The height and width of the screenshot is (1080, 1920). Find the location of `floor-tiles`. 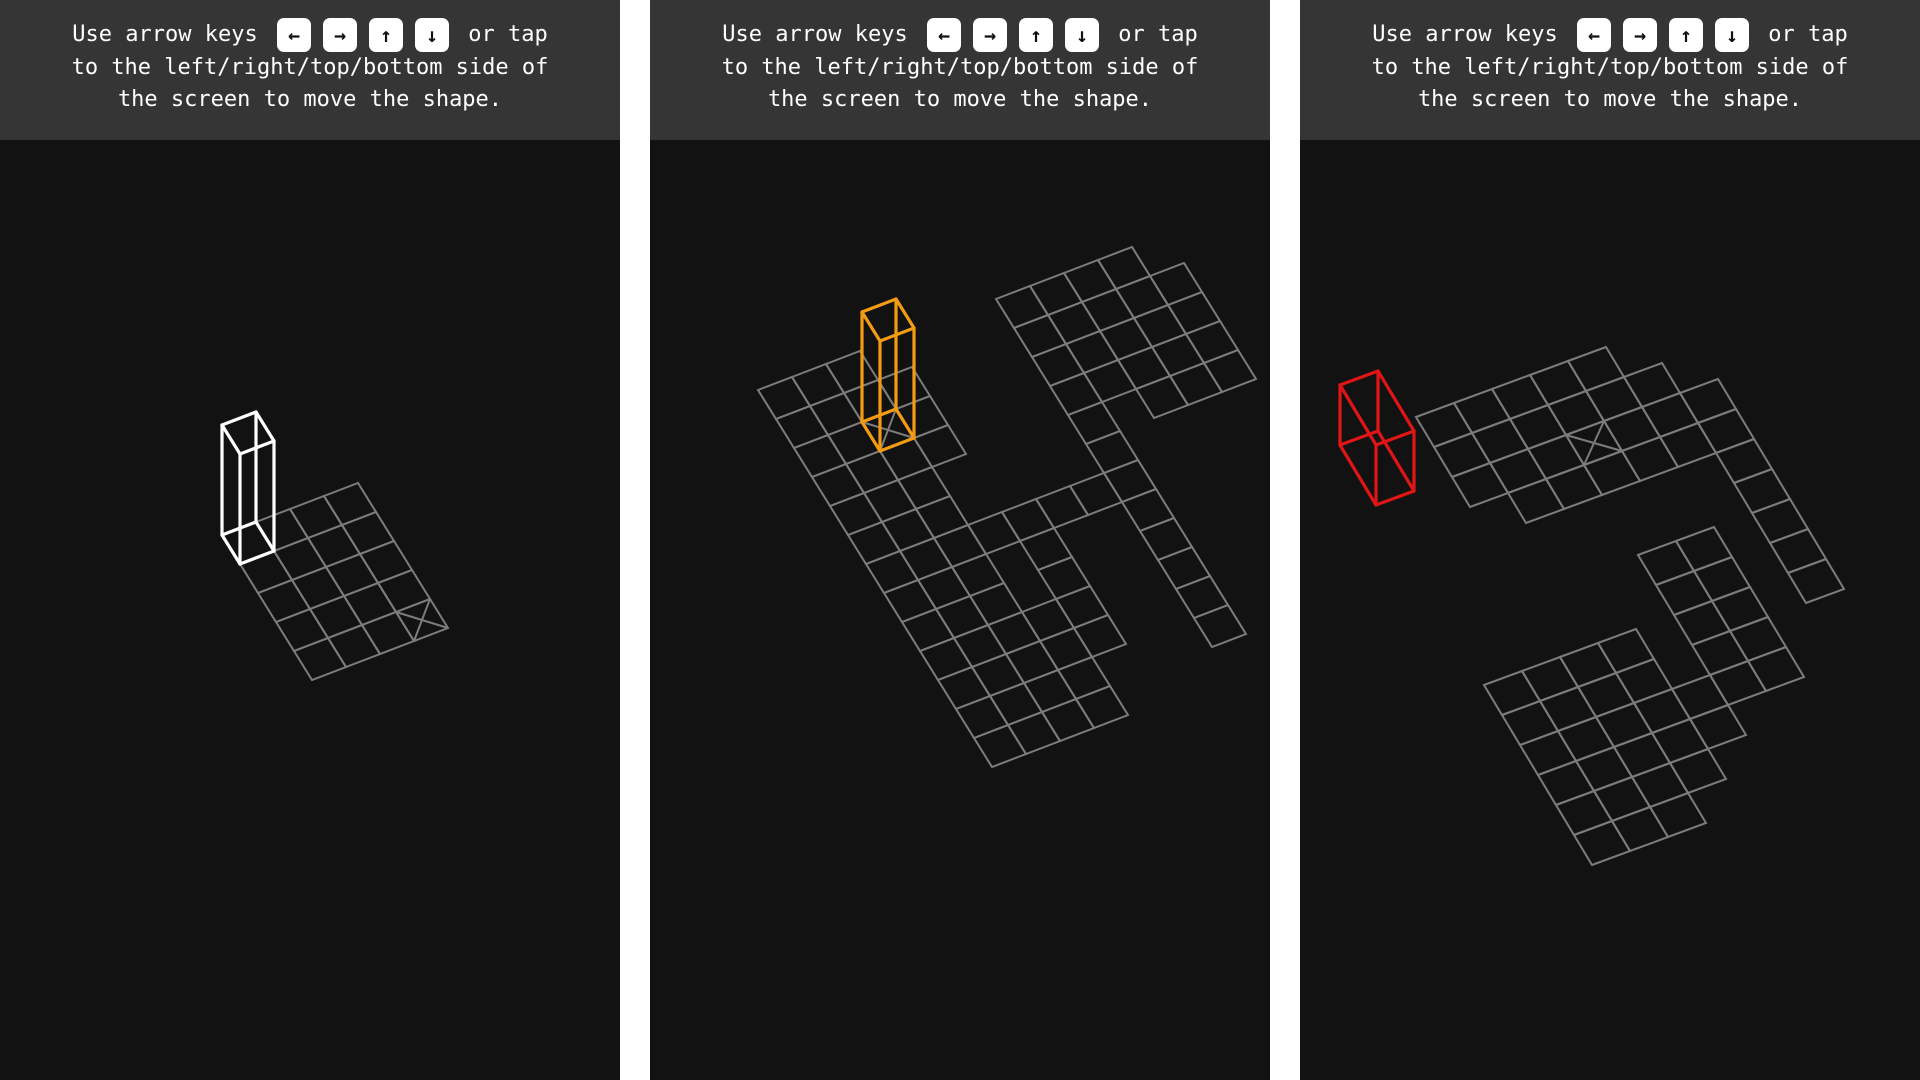

floor-tiles is located at coordinates (1630, 606).